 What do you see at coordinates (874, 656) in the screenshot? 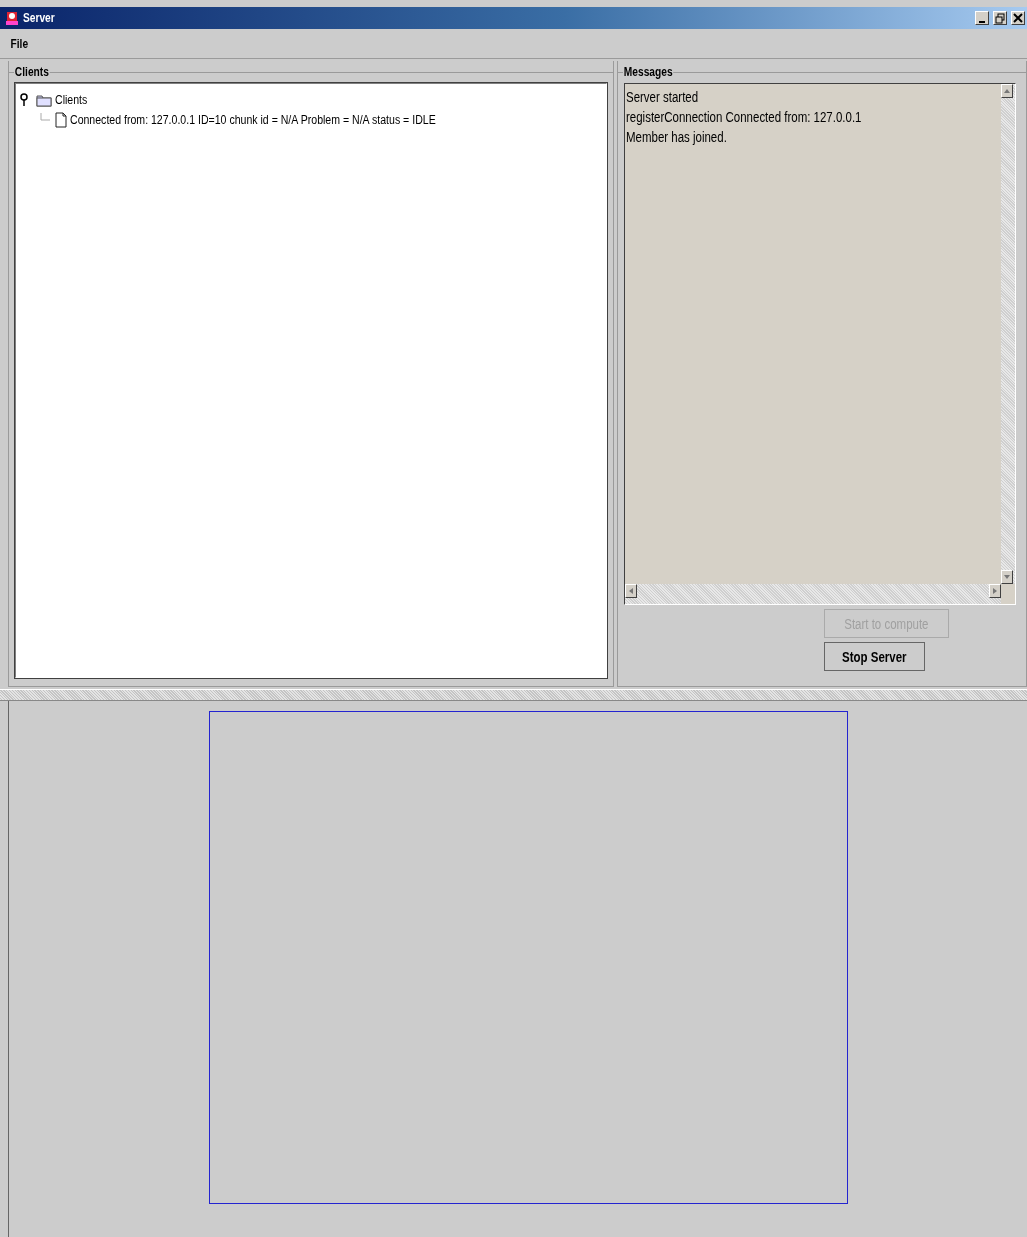
I see `action-button: Stop Server` at bounding box center [874, 656].